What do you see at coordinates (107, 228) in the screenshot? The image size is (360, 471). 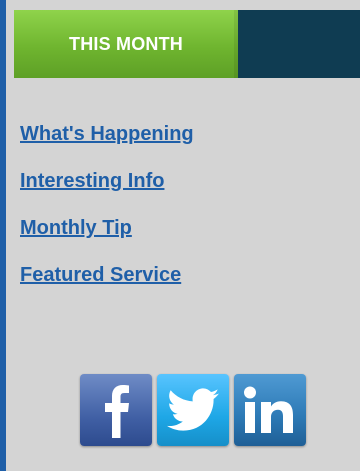 I see `link-monthly-tip: Monthly Tip` at bounding box center [107, 228].